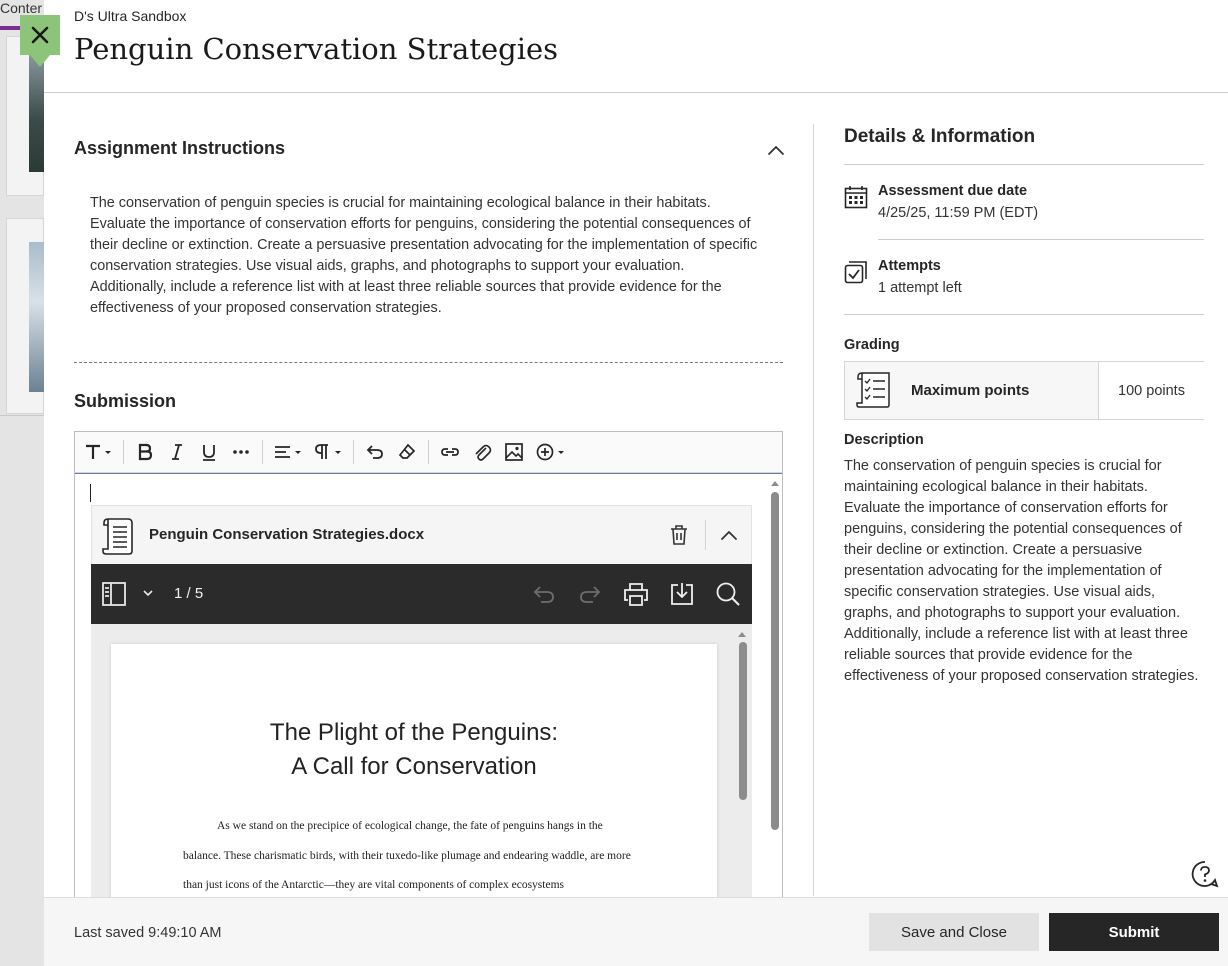 The image size is (1228, 966). Describe the element at coordinates (742, 634) in the screenshot. I see `document-scrollbar-arrow` at that location.